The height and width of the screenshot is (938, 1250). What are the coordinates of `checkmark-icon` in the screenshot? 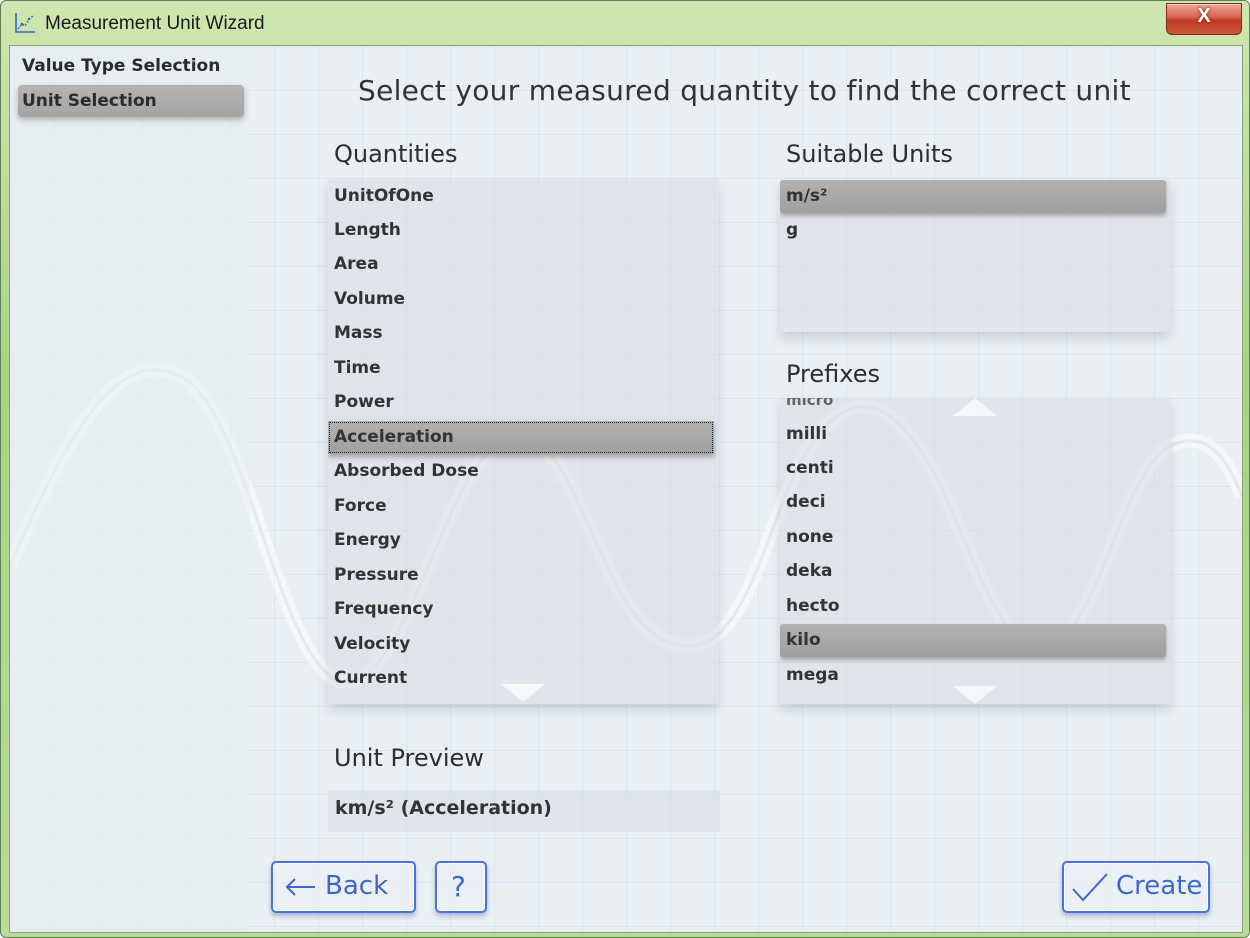 It's located at (1090, 887).